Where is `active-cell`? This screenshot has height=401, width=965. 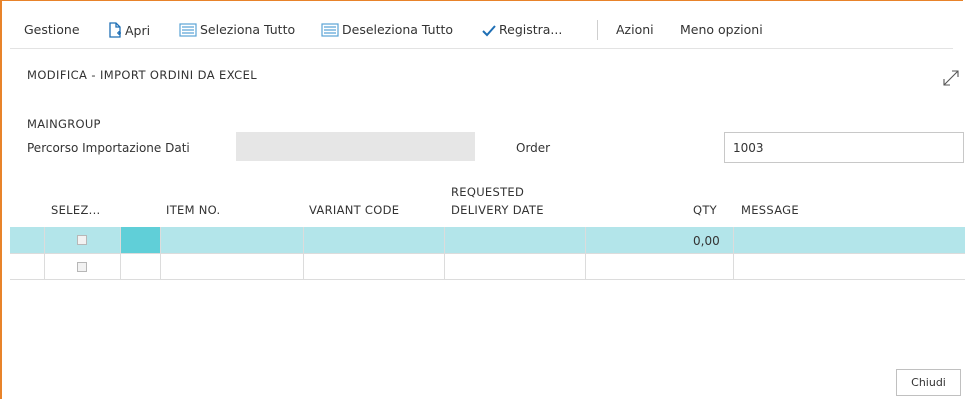 active-cell is located at coordinates (140, 240).